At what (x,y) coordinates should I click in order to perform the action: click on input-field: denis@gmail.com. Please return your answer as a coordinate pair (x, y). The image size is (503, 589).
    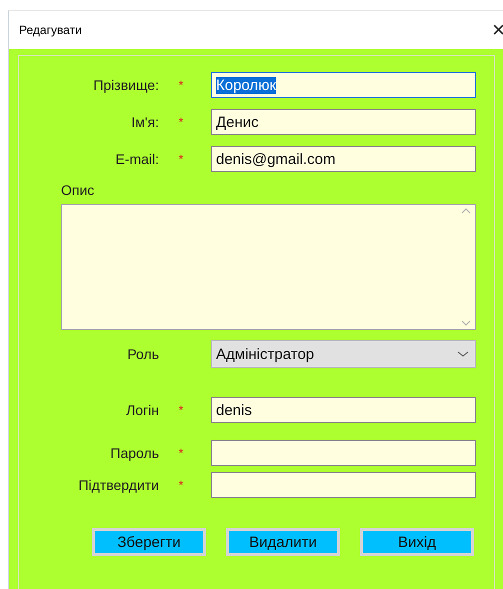
    Looking at the image, I should click on (343, 159).